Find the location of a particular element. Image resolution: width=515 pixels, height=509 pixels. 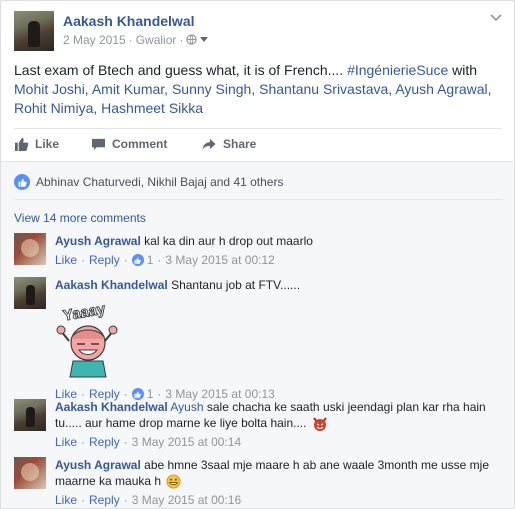

comment-button: Comment is located at coordinates (129, 144).